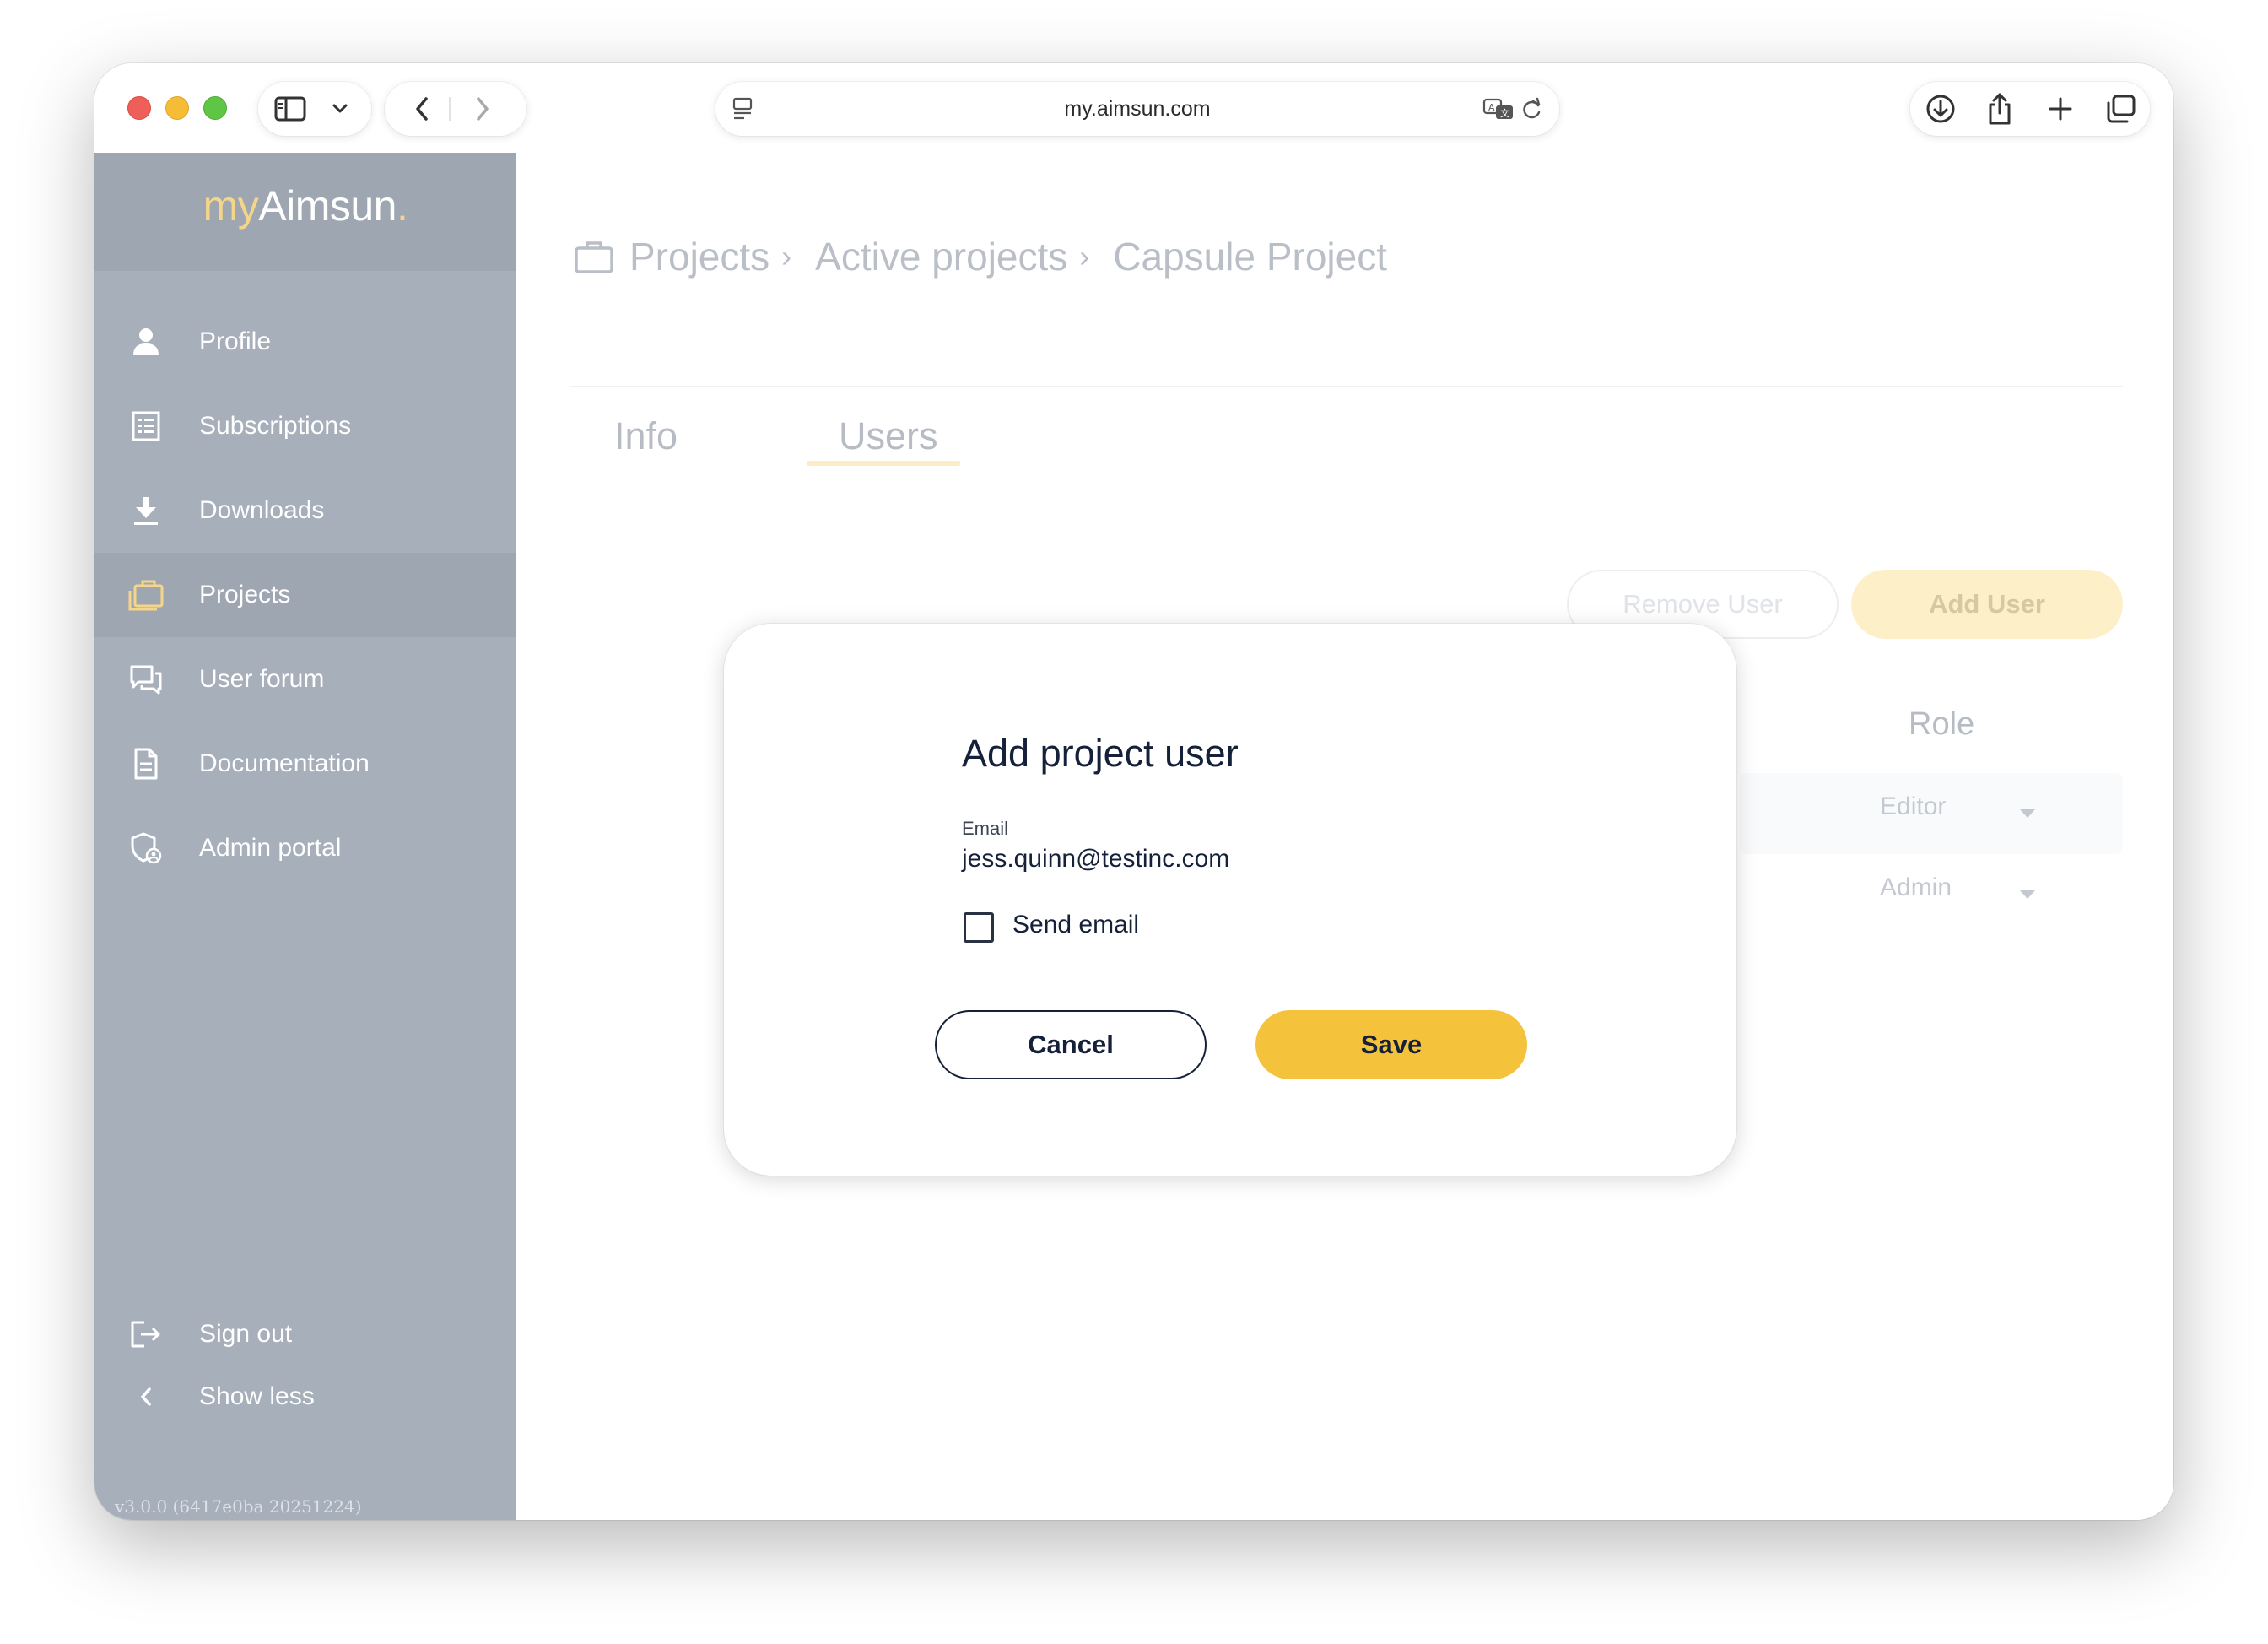  What do you see at coordinates (235, 341) in the screenshot?
I see `sidebar-item-label: Profile` at bounding box center [235, 341].